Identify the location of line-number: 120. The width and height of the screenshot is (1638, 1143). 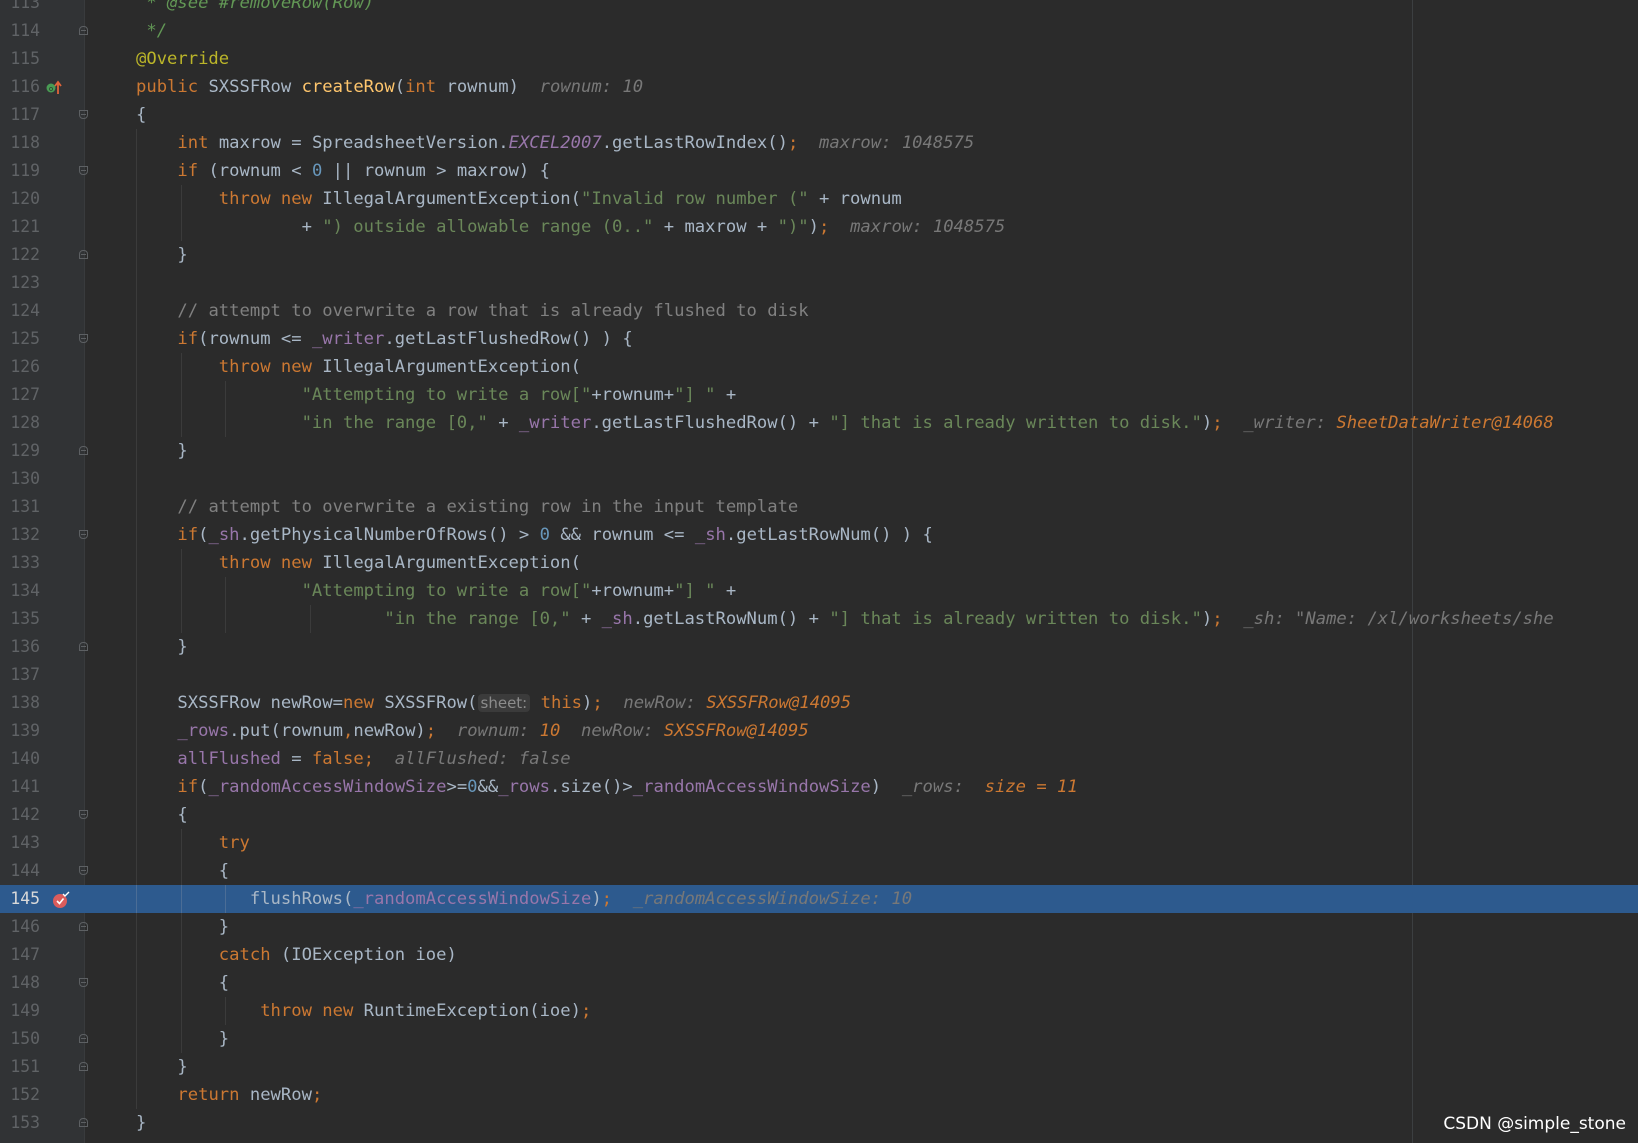
(20, 199).